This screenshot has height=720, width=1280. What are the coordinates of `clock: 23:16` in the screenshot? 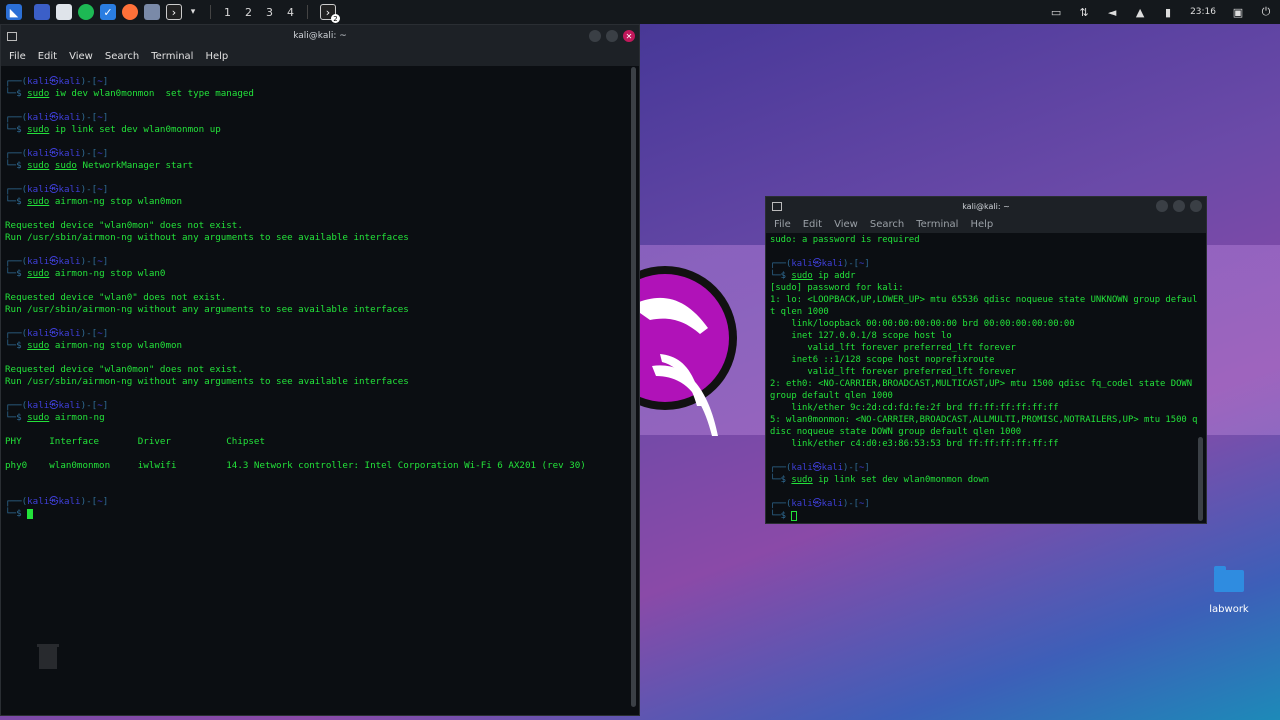 It's located at (1203, 12).